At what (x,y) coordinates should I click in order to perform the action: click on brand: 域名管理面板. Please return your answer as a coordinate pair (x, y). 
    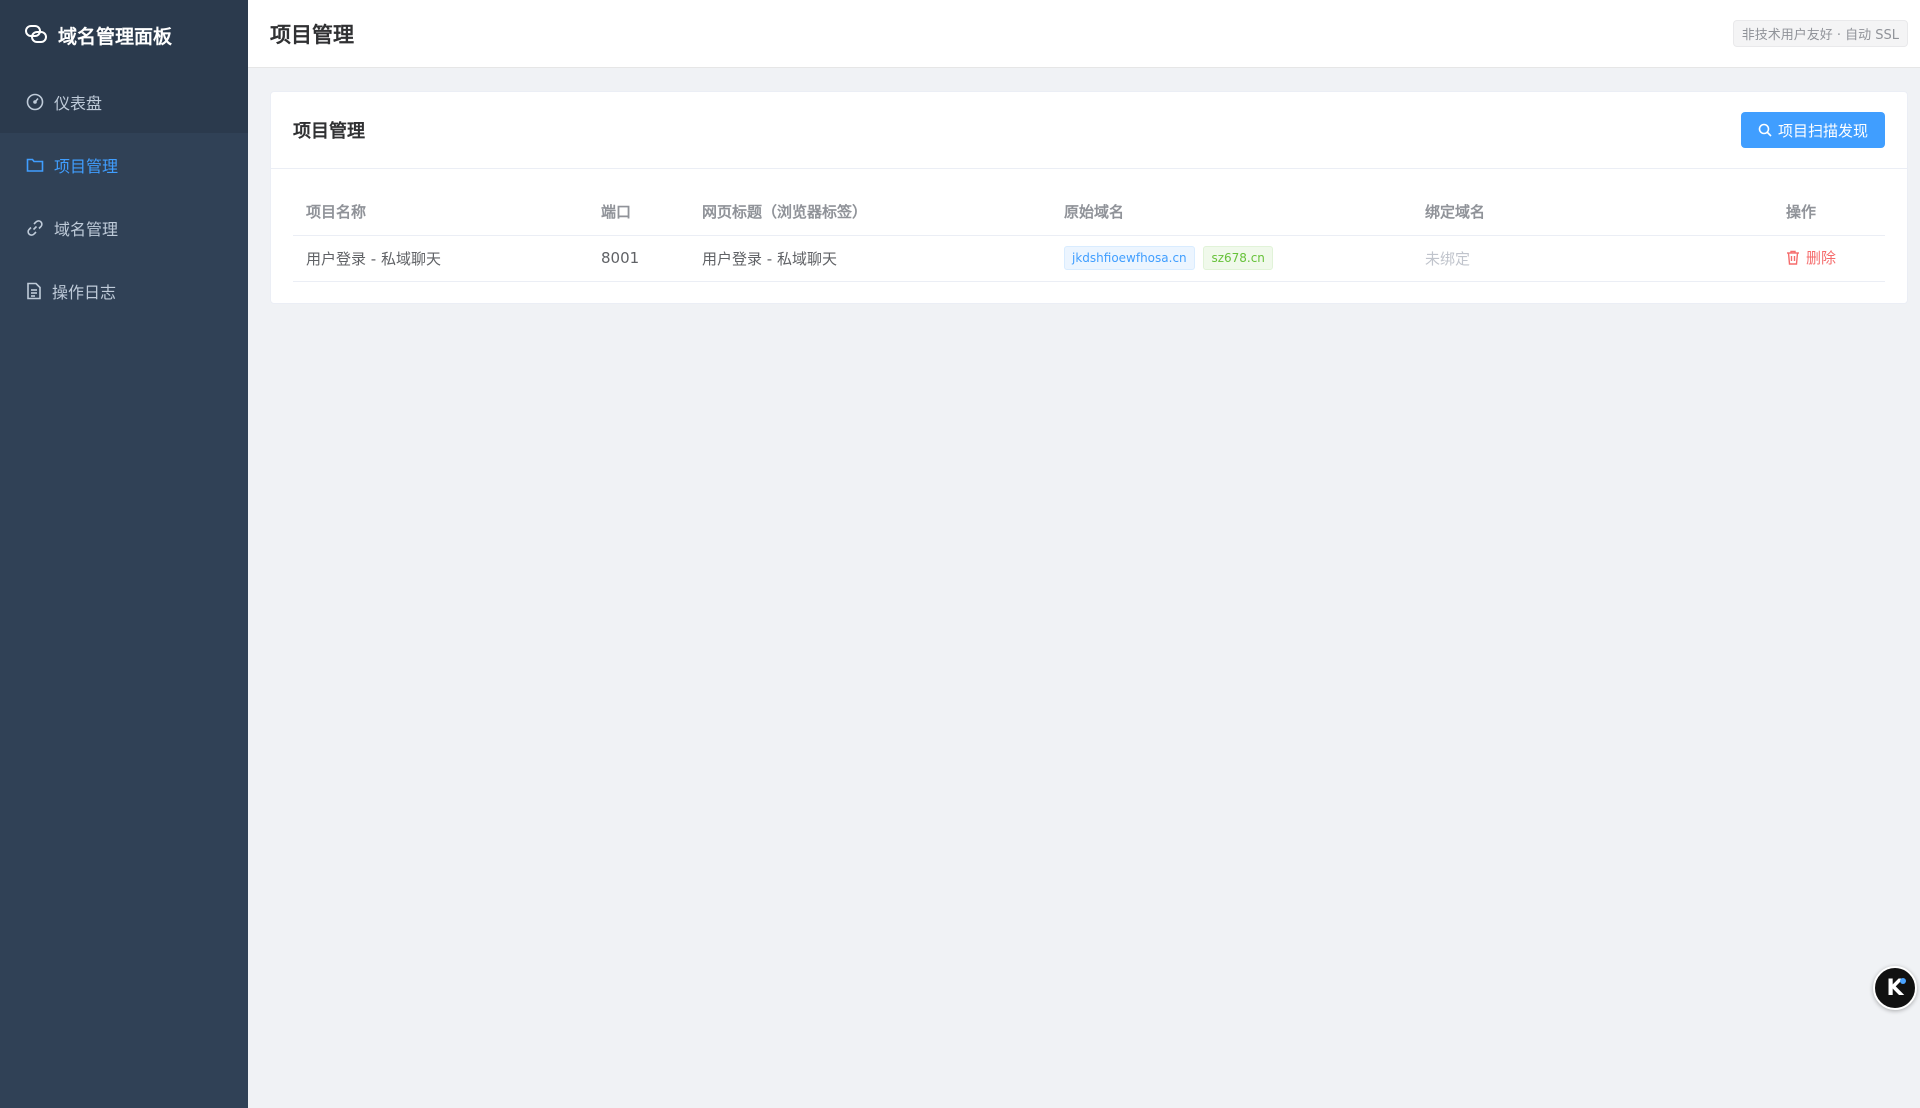
    Looking at the image, I should click on (124, 35).